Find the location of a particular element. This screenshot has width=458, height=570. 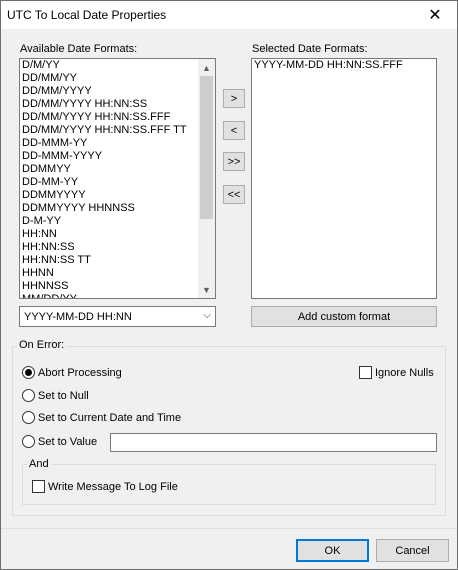

available-format-item: DD/MM/YY is located at coordinates (117, 78).